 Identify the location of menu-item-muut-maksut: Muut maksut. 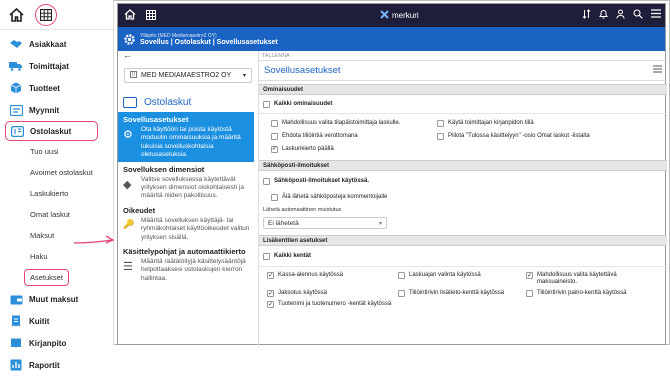
(56, 299).